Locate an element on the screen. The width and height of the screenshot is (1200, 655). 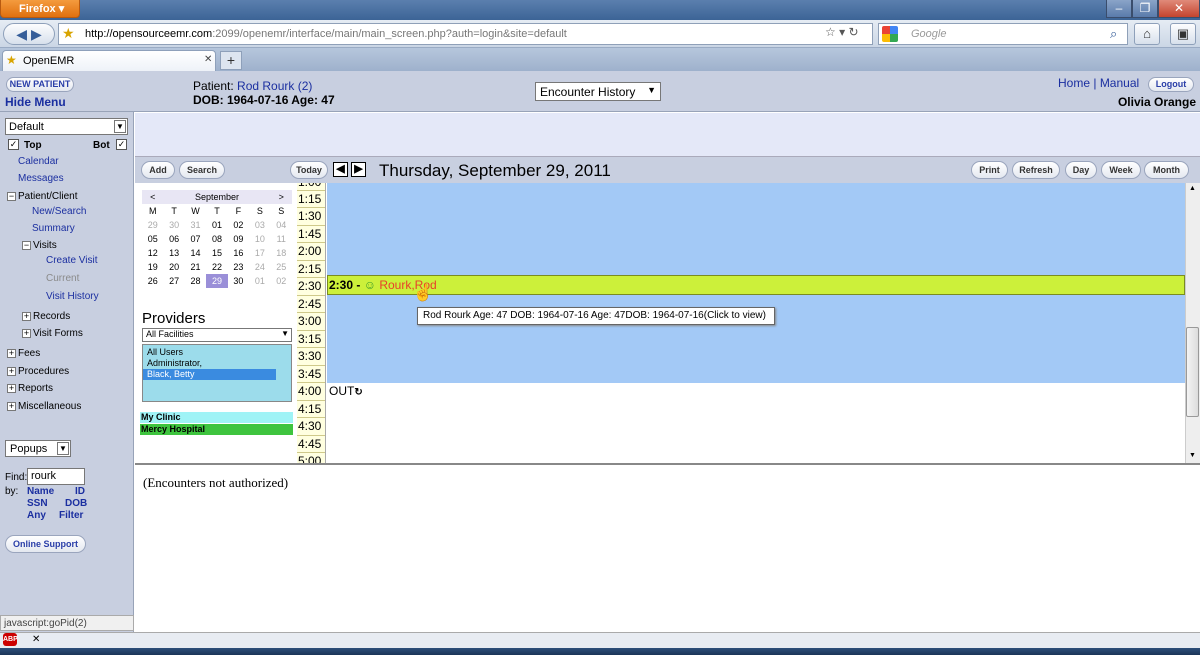
time-slot: 4:30 is located at coordinates (311, 426).